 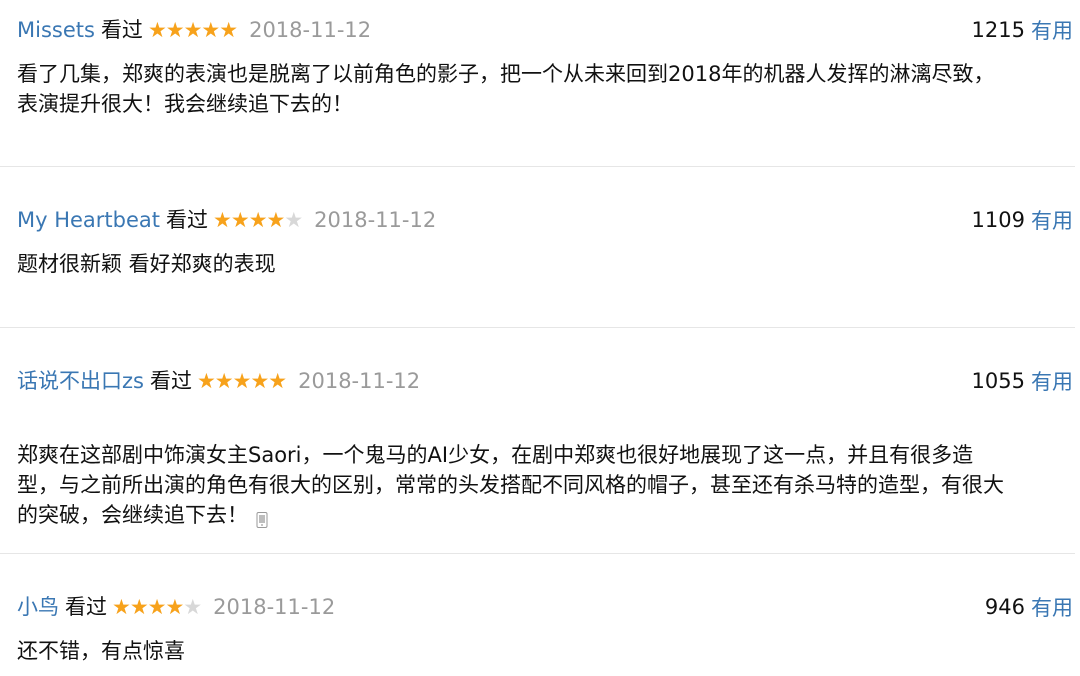 I want to click on vote-count: 1215, so click(x=998, y=30).